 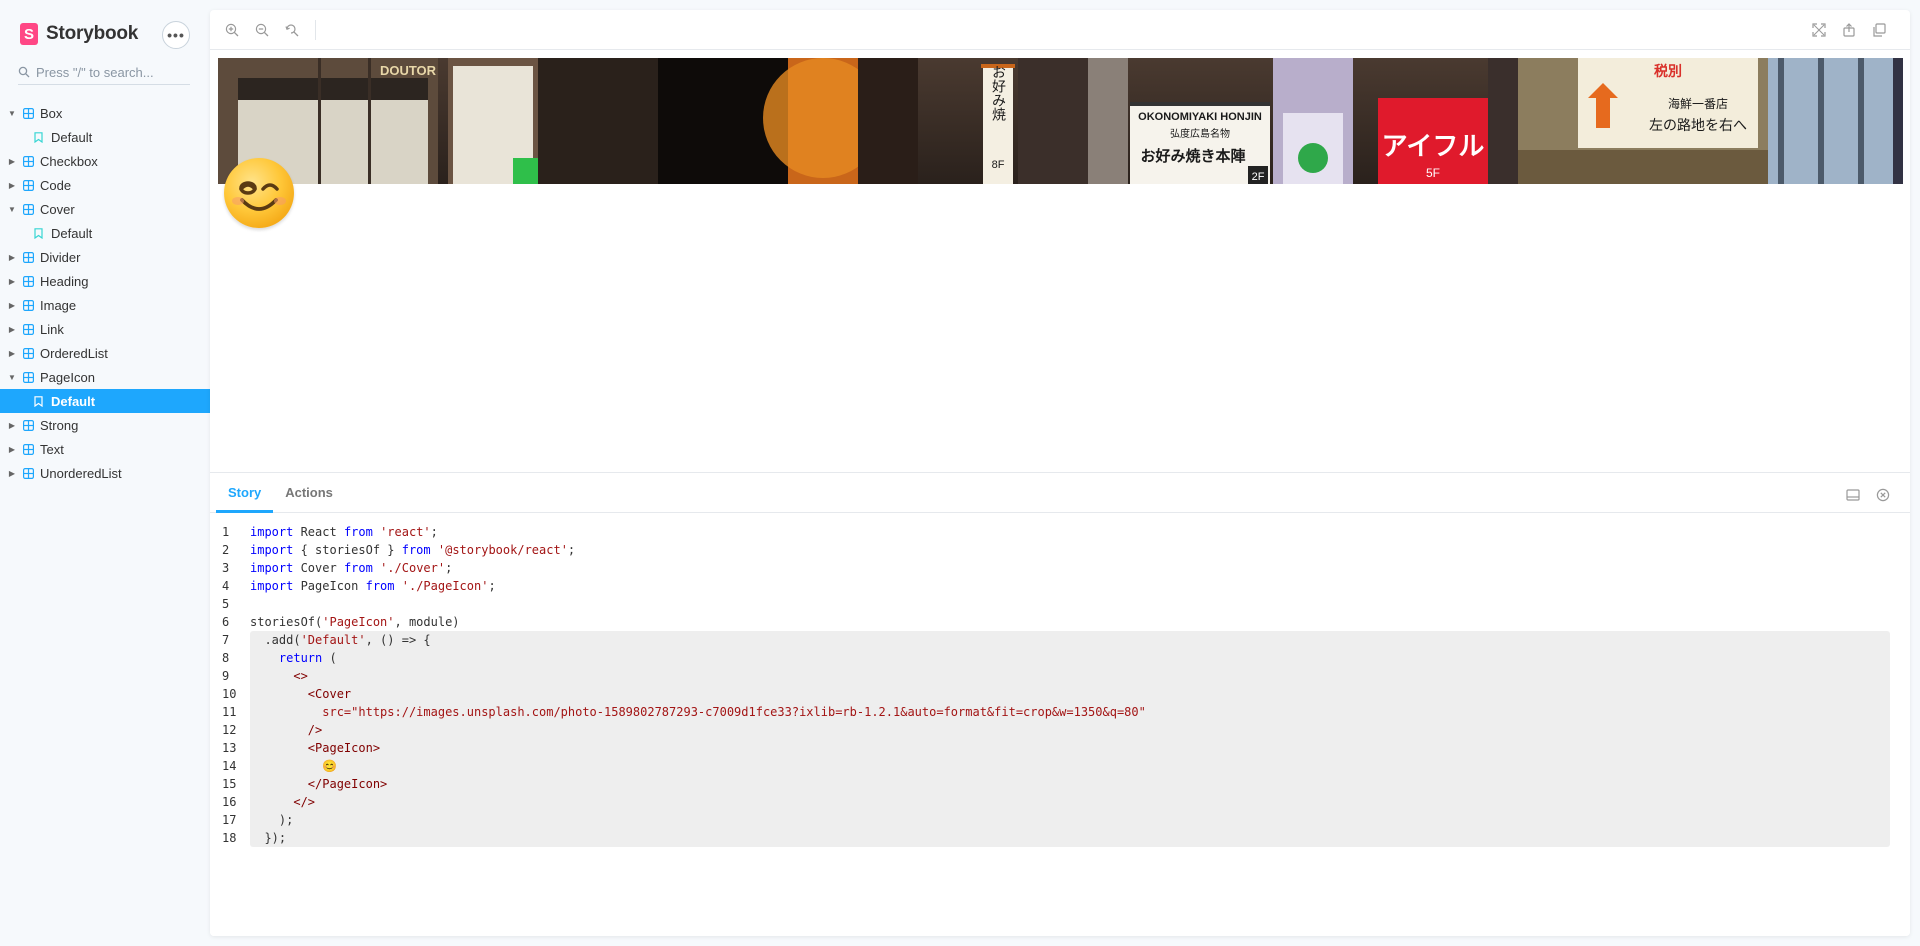 What do you see at coordinates (492, 586) in the screenshot?
I see `code-token: ;` at bounding box center [492, 586].